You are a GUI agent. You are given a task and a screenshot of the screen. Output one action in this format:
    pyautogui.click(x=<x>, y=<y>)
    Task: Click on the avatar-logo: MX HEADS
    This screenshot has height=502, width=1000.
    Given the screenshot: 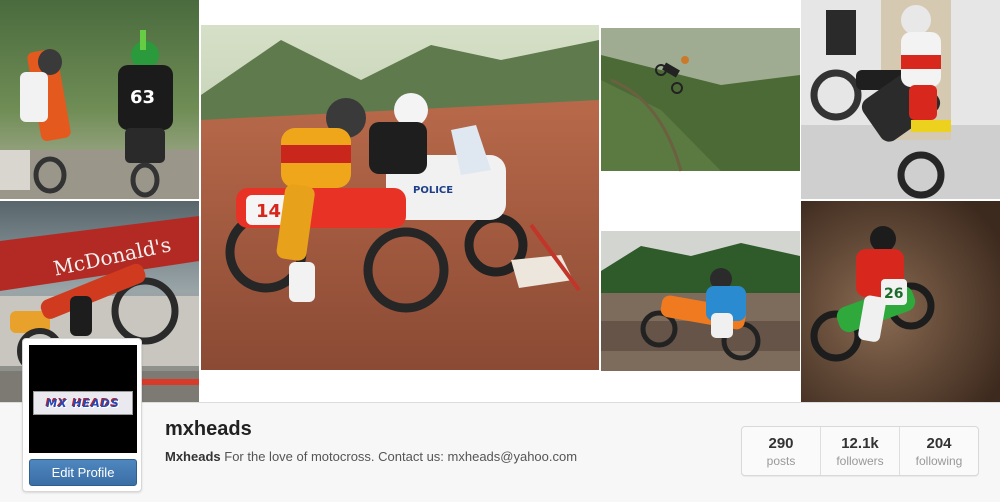 What is the action you would take?
    pyautogui.click(x=83, y=403)
    